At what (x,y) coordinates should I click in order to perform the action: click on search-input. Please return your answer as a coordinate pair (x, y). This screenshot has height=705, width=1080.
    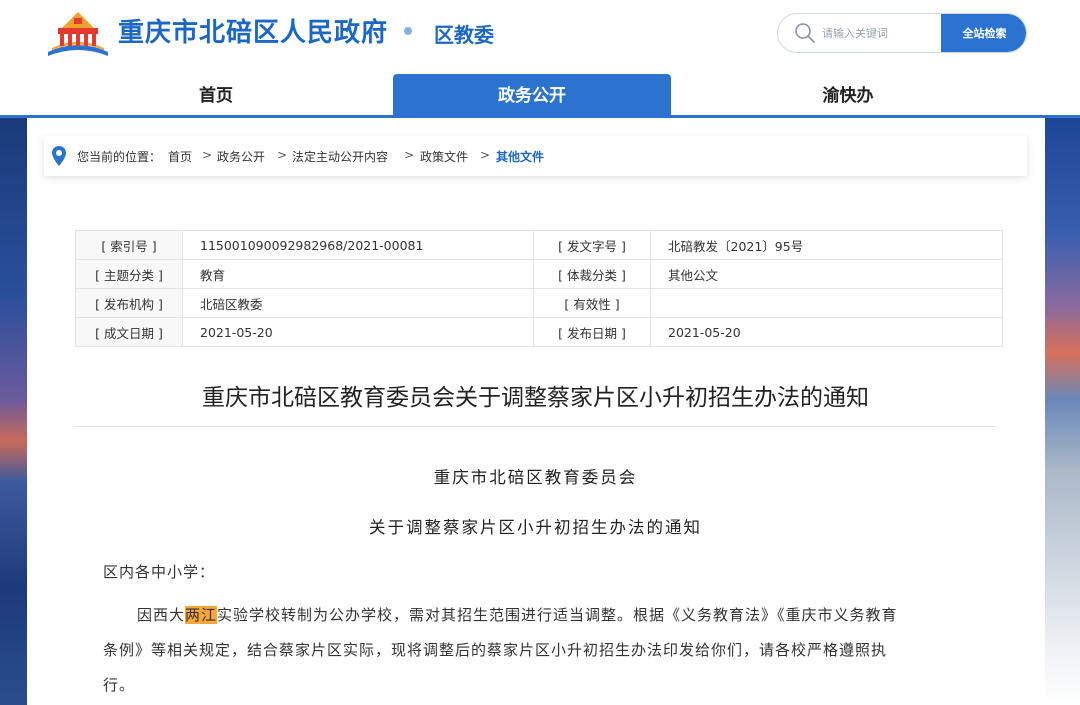
    Looking at the image, I should click on (880, 33).